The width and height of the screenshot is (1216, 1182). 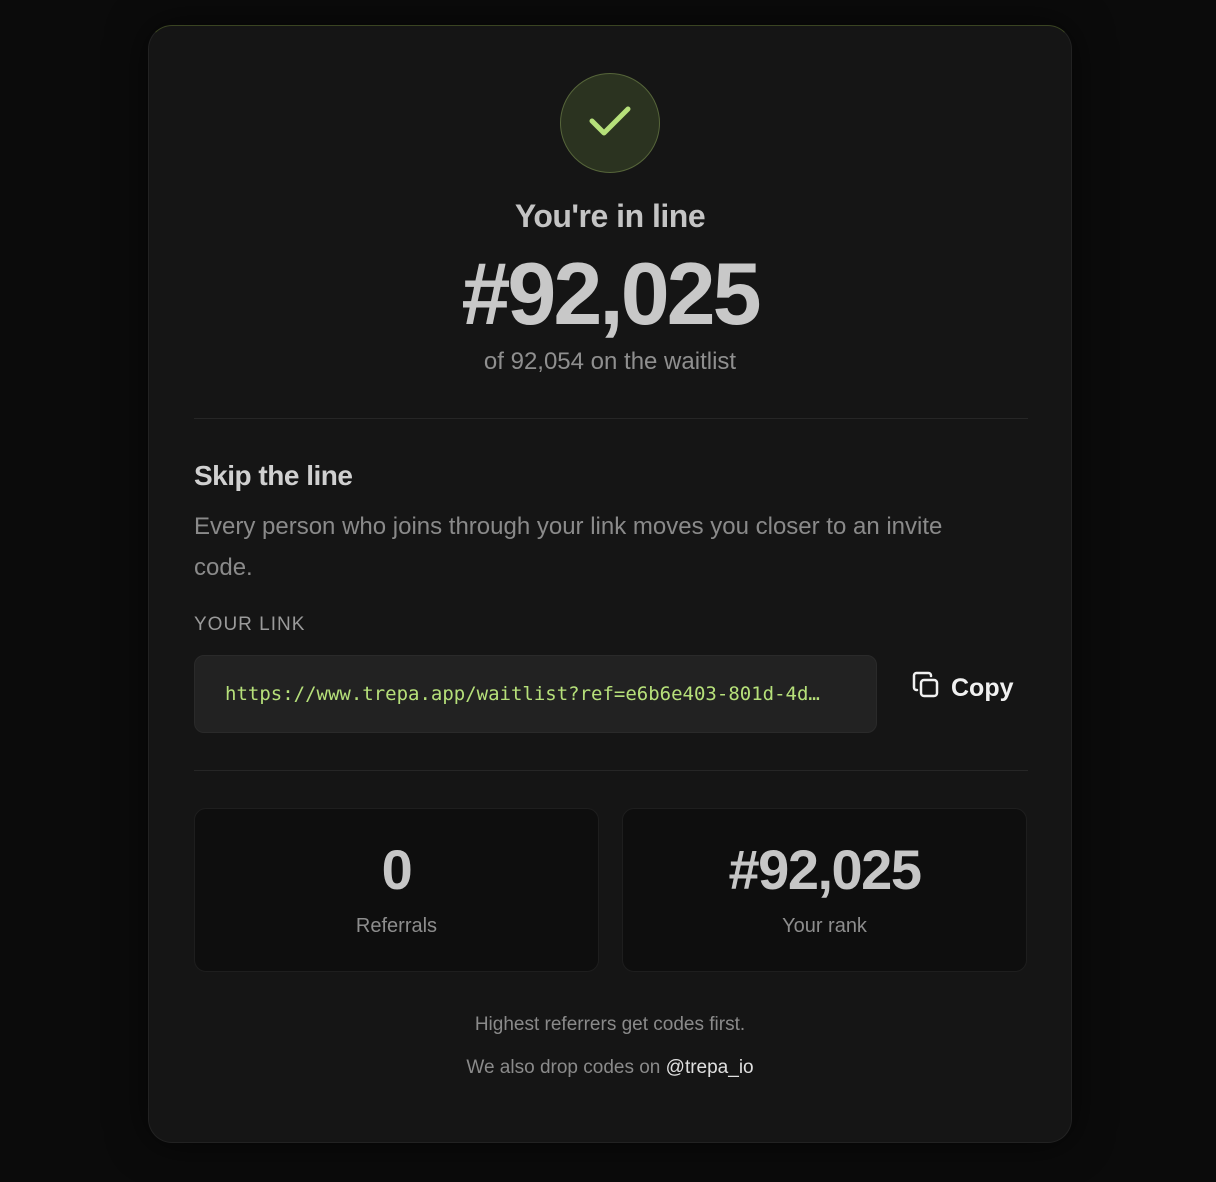 I want to click on twitter-handle-link: @trepa_io, so click(x=710, y=1067).